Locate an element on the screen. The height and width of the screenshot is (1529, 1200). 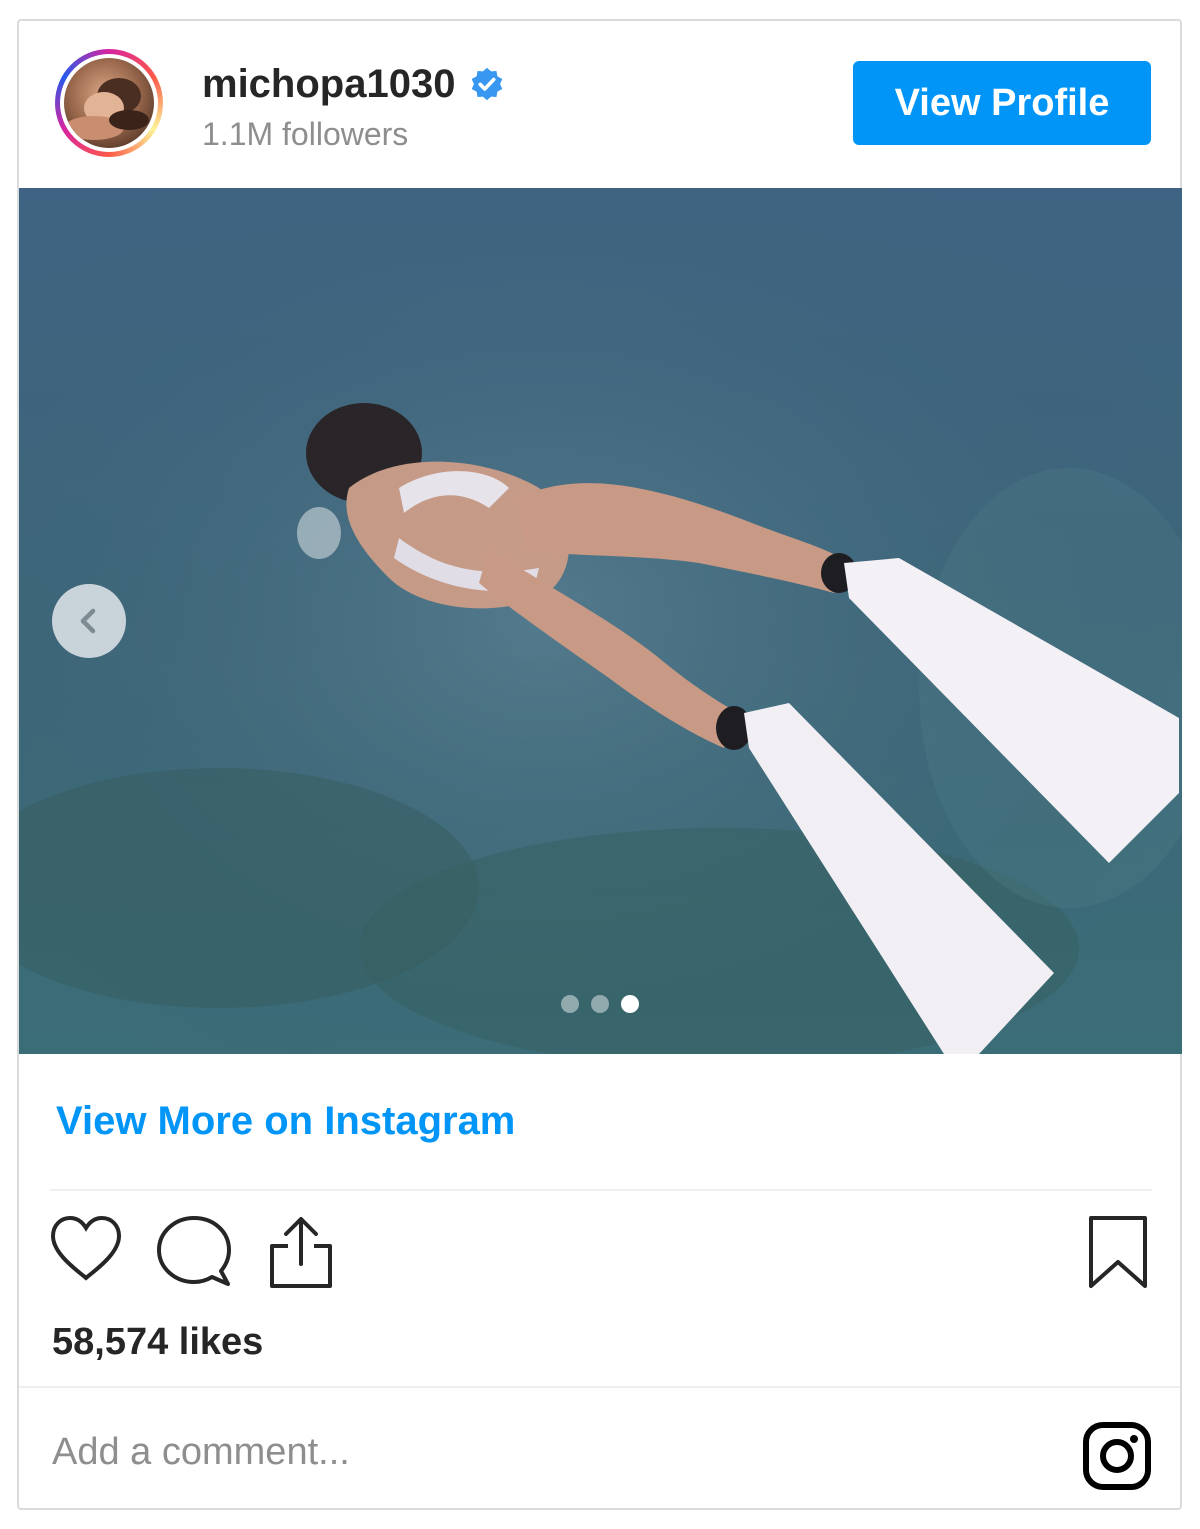
like-count: 58,574 likes is located at coordinates (157, 1342).